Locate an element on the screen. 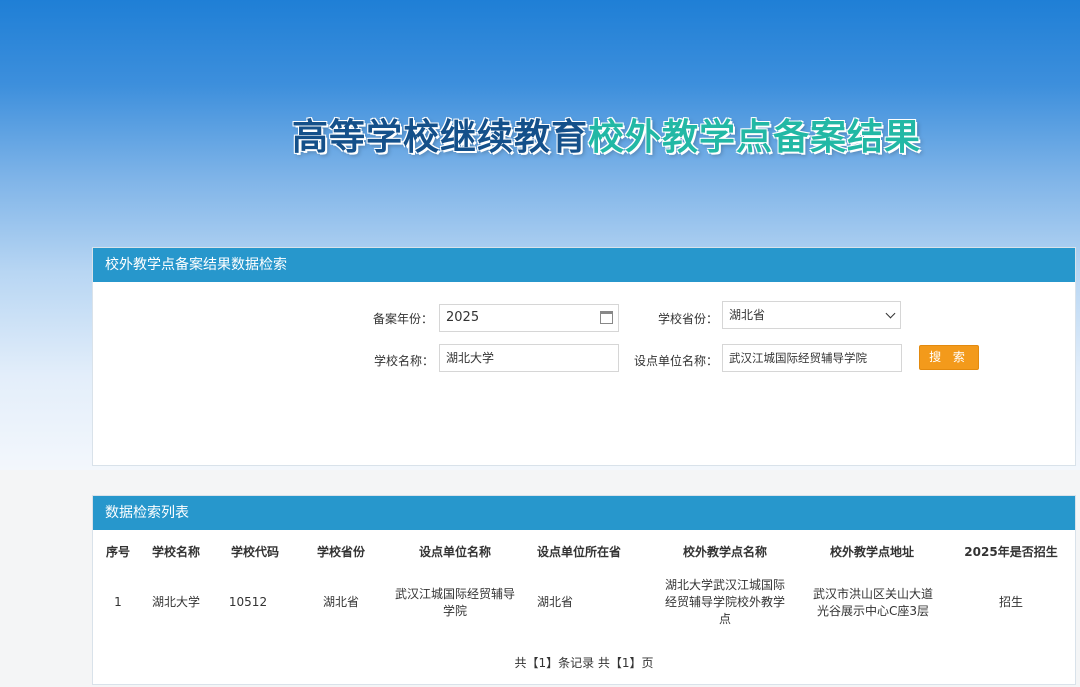  pagination: 共【1】条记录 共【1】页 is located at coordinates (584, 663).